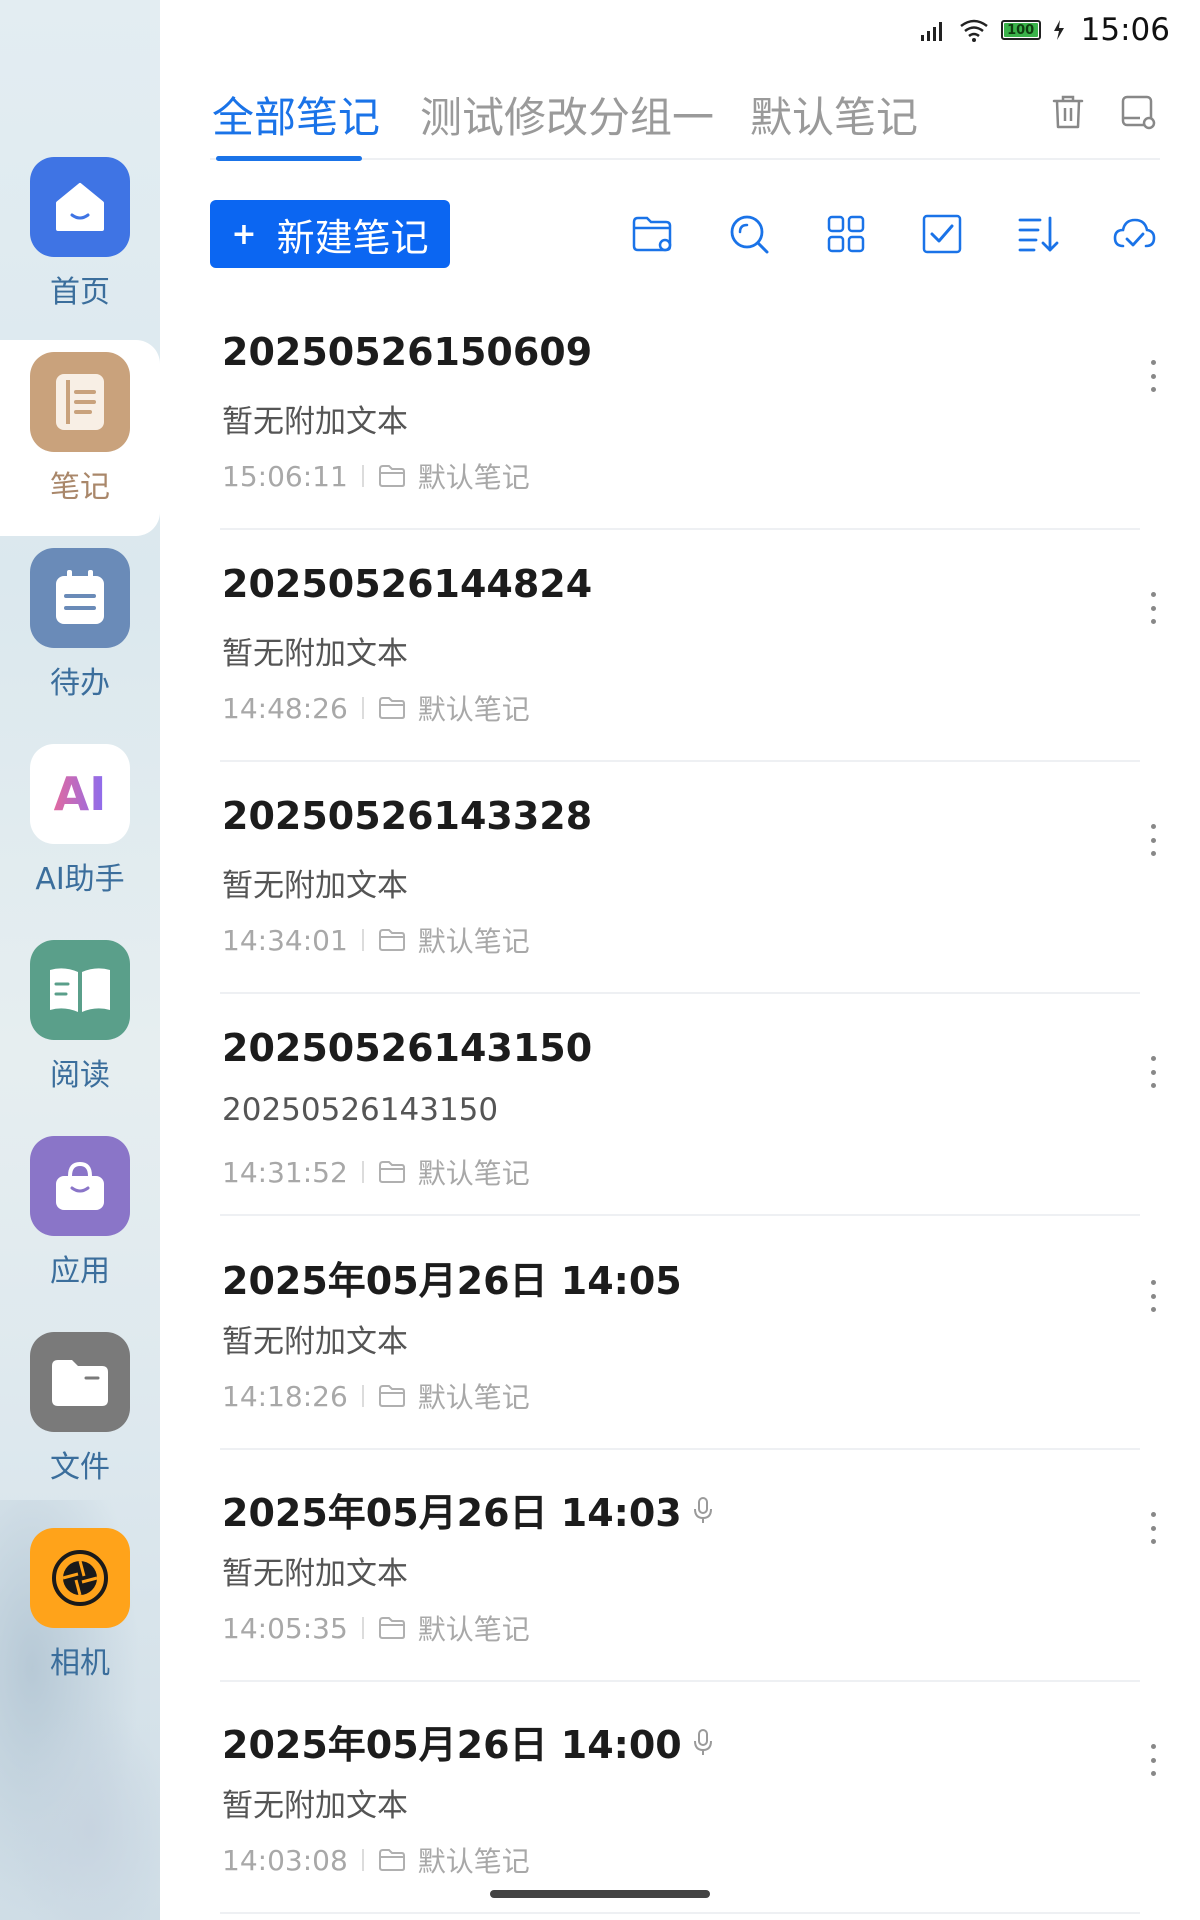 The width and height of the screenshot is (1200, 1920). I want to click on reading-icon, so click(80, 990).